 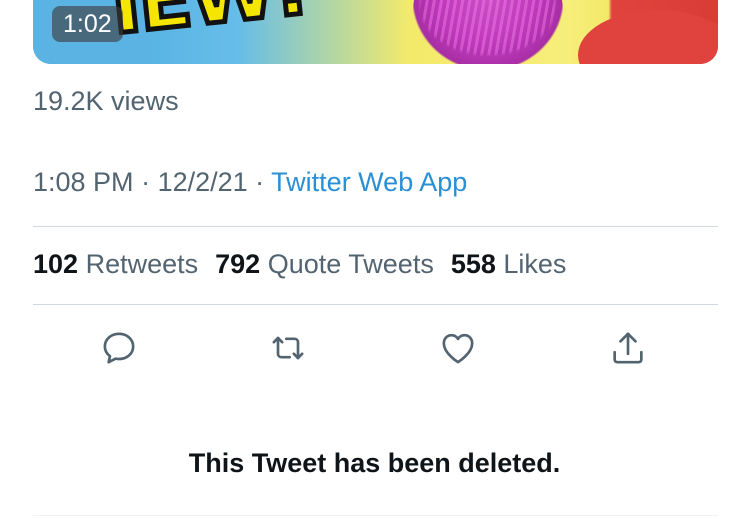 What do you see at coordinates (535, 264) in the screenshot?
I see `likes-label: Likes` at bounding box center [535, 264].